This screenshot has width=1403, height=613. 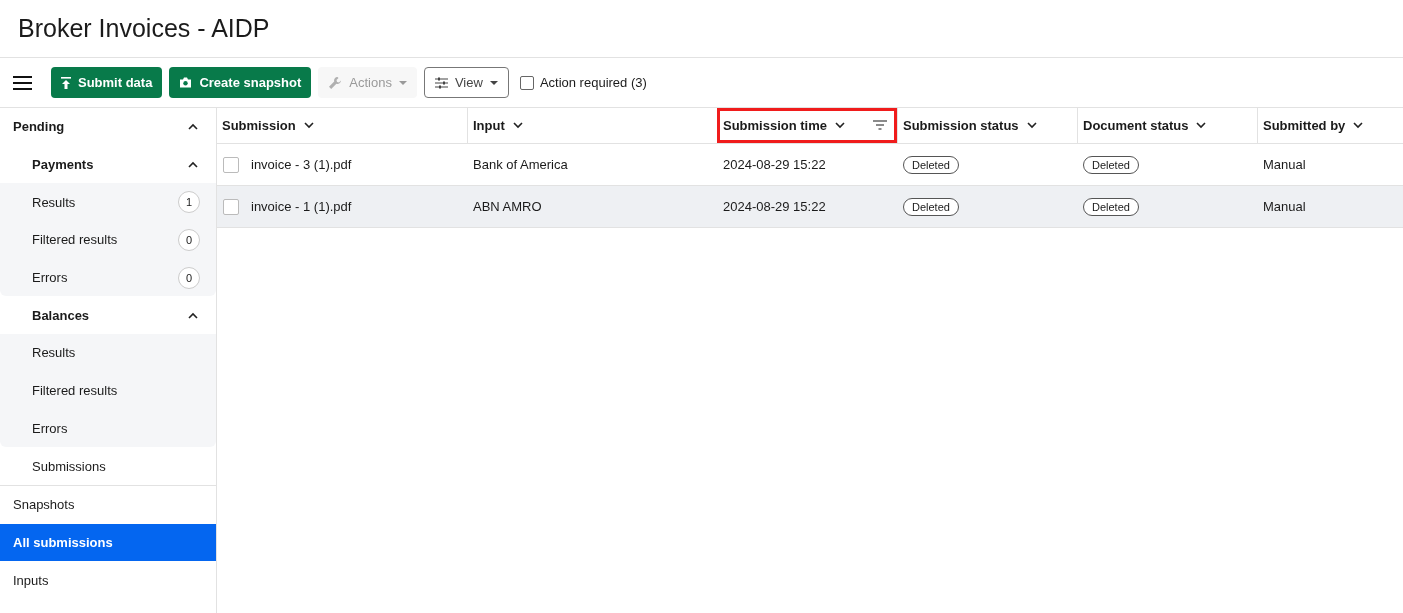 What do you see at coordinates (108, 240) in the screenshot?
I see `sidebar-item: Filtered results 0` at bounding box center [108, 240].